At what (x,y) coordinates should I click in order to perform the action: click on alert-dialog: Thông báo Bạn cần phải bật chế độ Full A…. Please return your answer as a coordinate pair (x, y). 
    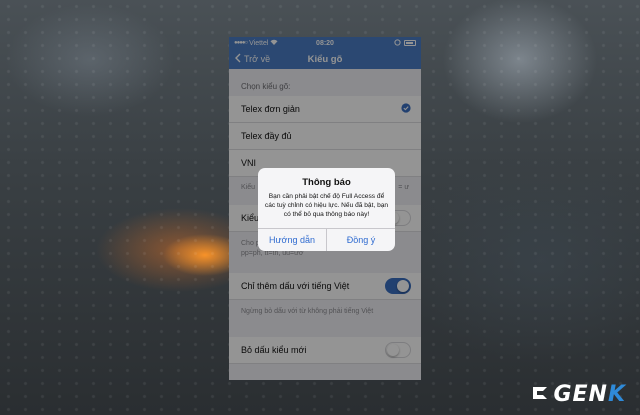
    Looking at the image, I should click on (326, 209).